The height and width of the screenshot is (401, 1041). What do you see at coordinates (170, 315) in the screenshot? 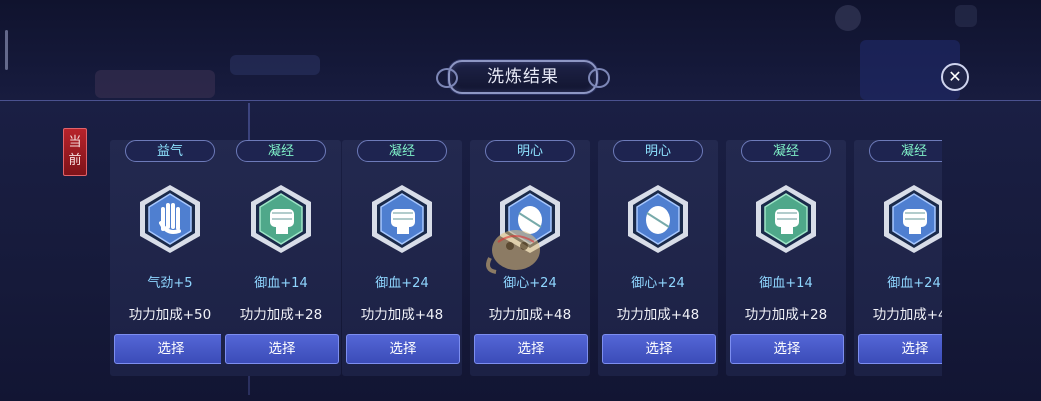
I see `card-power-bonus: 功力加成+50` at bounding box center [170, 315].